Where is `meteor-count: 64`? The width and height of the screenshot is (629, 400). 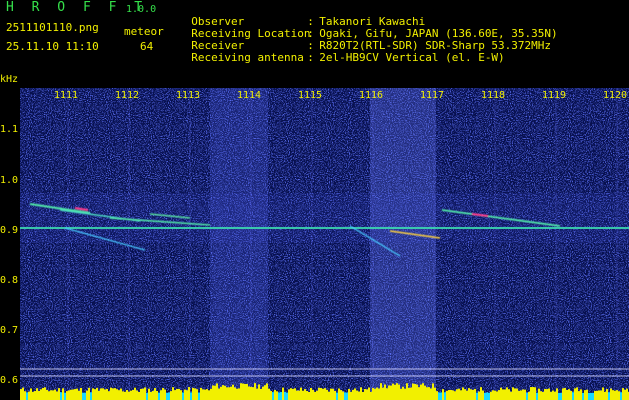 meteor-count: 64 is located at coordinates (147, 46).